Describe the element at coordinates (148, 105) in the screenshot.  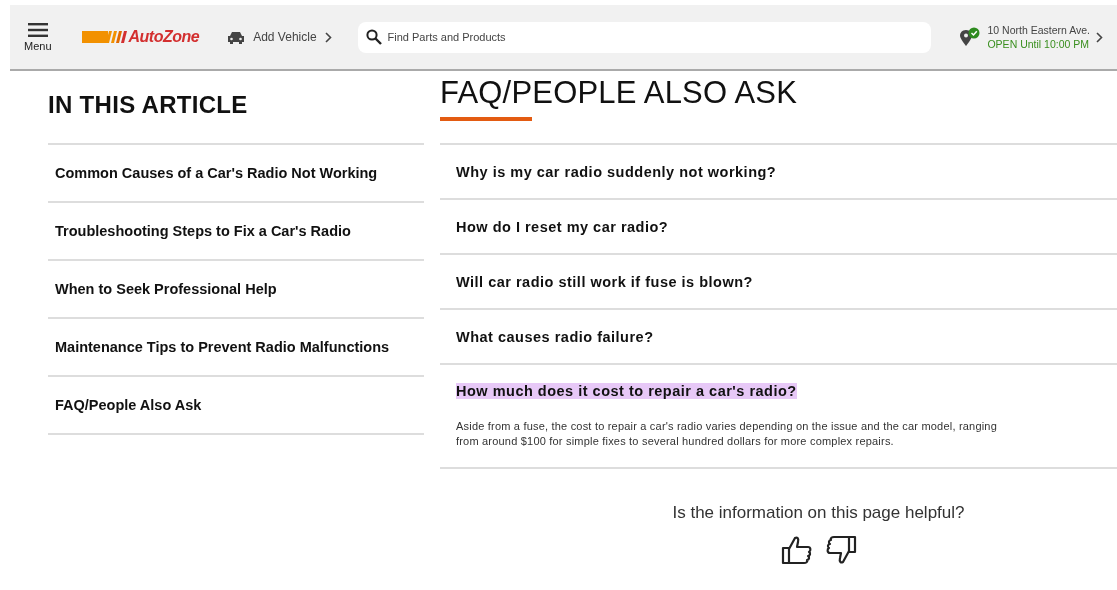
I see `section-title: IN THIS ARTICLE` at that location.